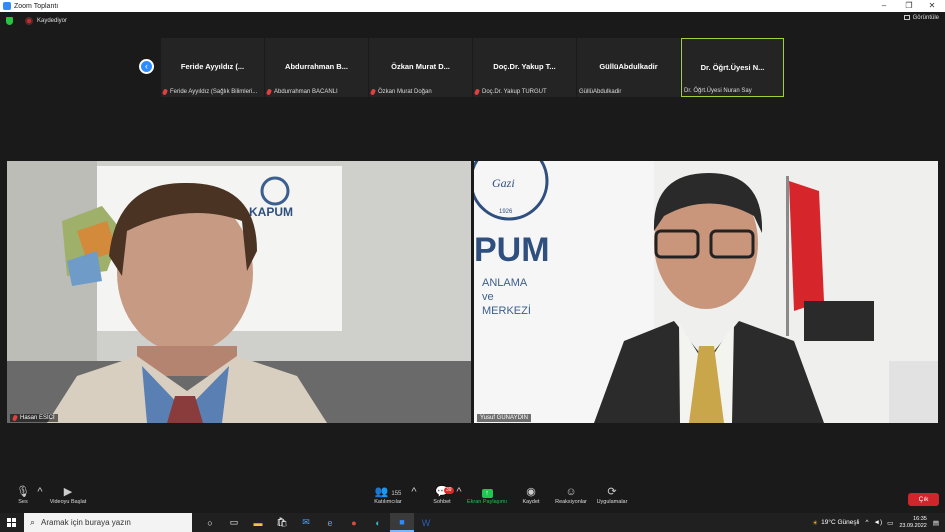  What do you see at coordinates (11, 522) in the screenshot?
I see `windows-start-icon` at bounding box center [11, 522].